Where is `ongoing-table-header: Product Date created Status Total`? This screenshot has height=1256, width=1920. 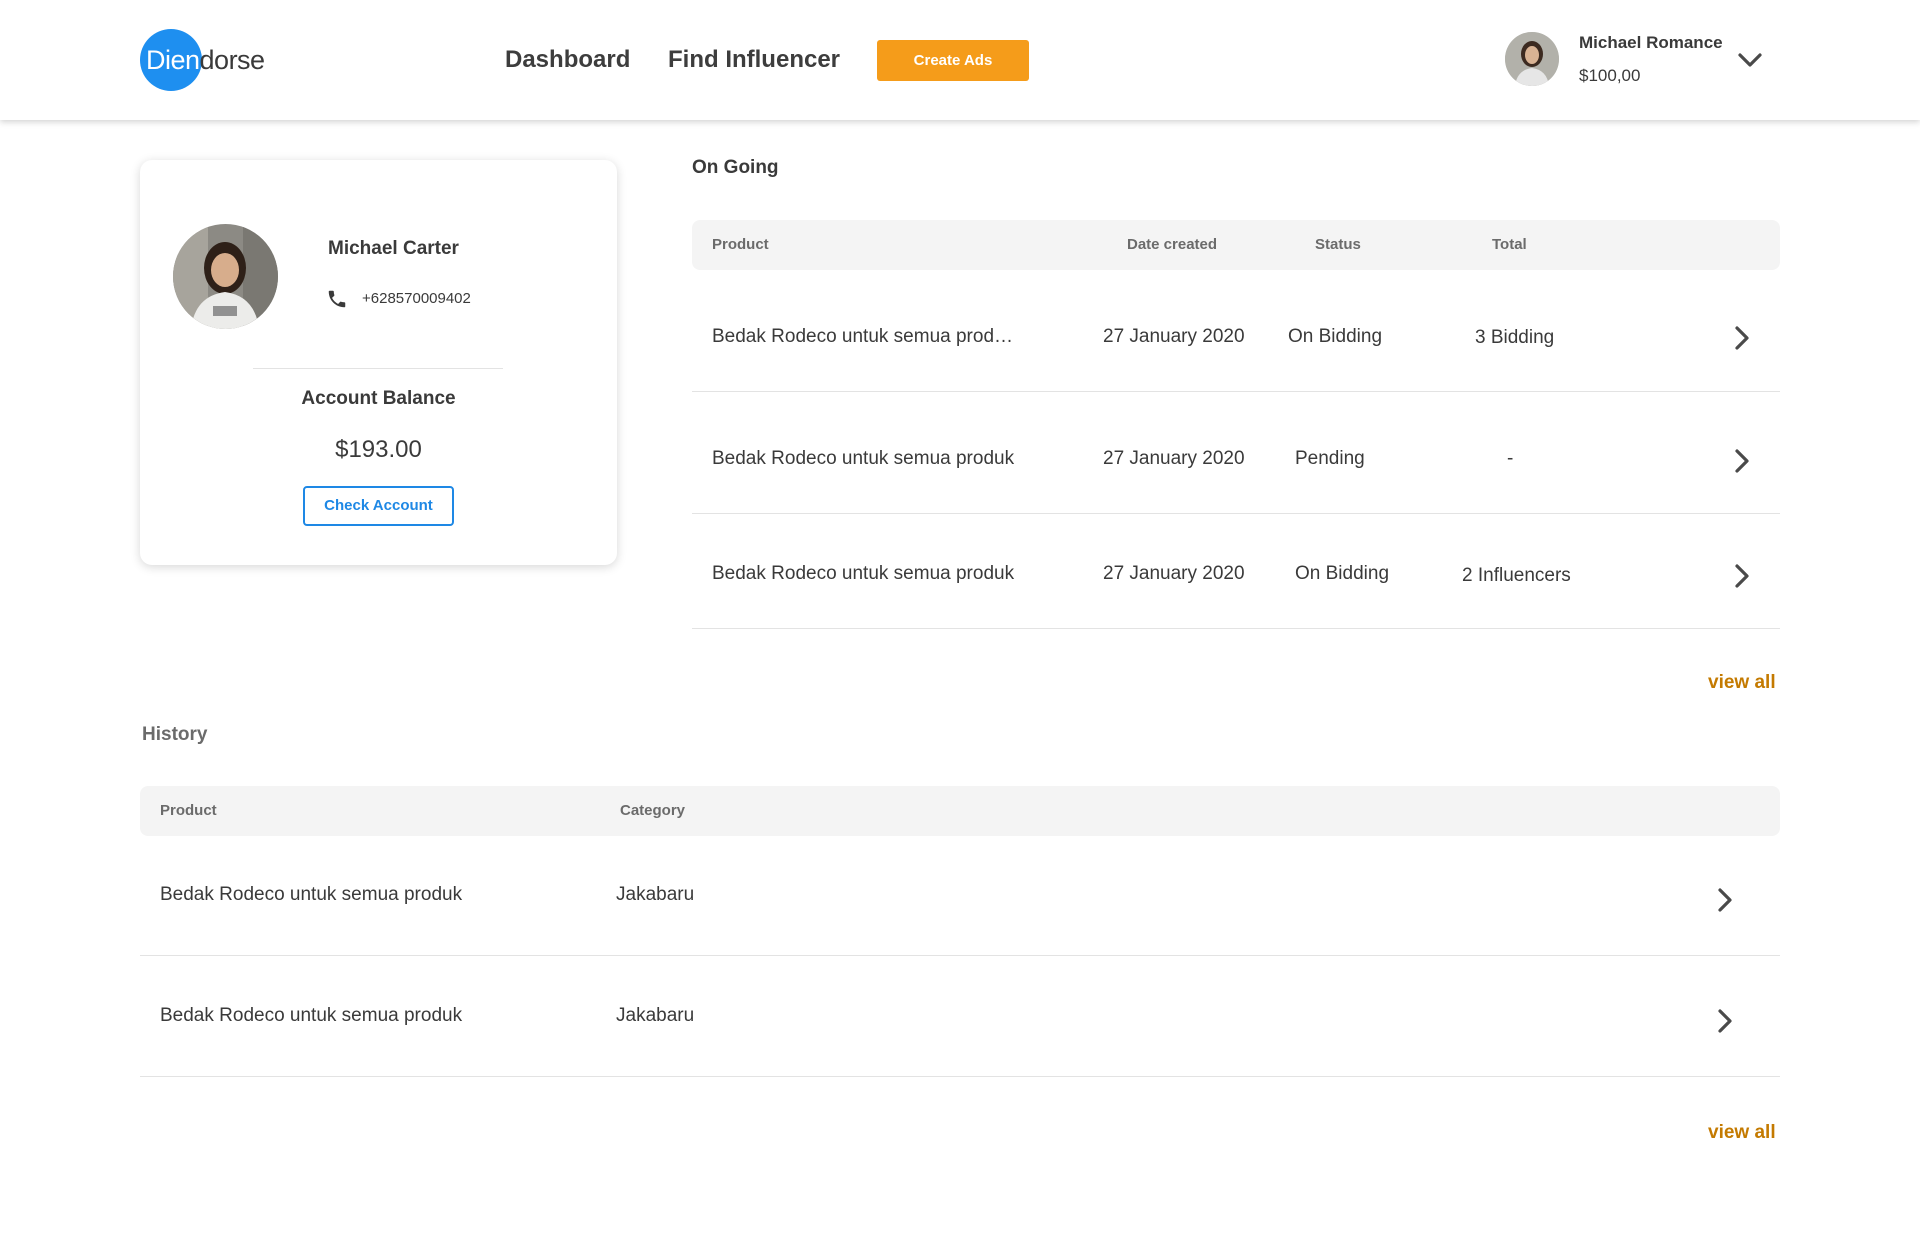 ongoing-table-header: Product Date created Status Total is located at coordinates (1236, 245).